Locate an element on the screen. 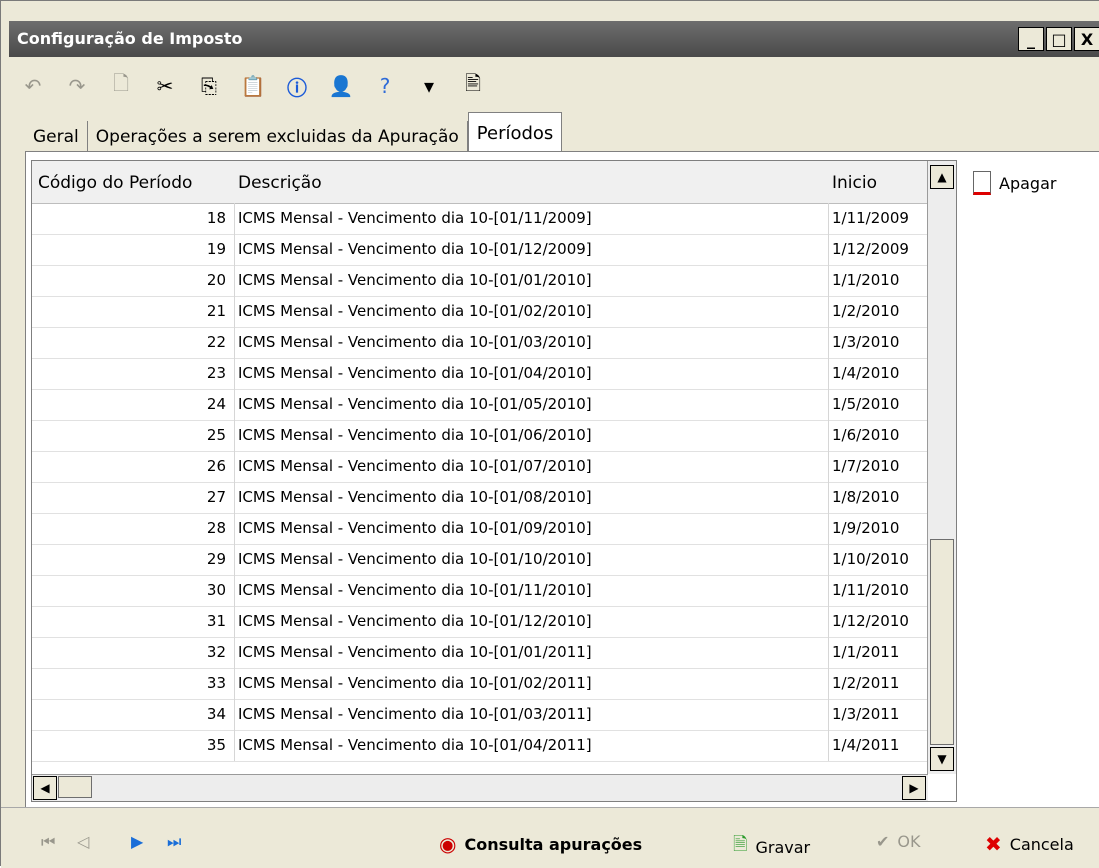 This screenshot has width=1099, height=868. tab-periodos: Períodos is located at coordinates (515, 132).